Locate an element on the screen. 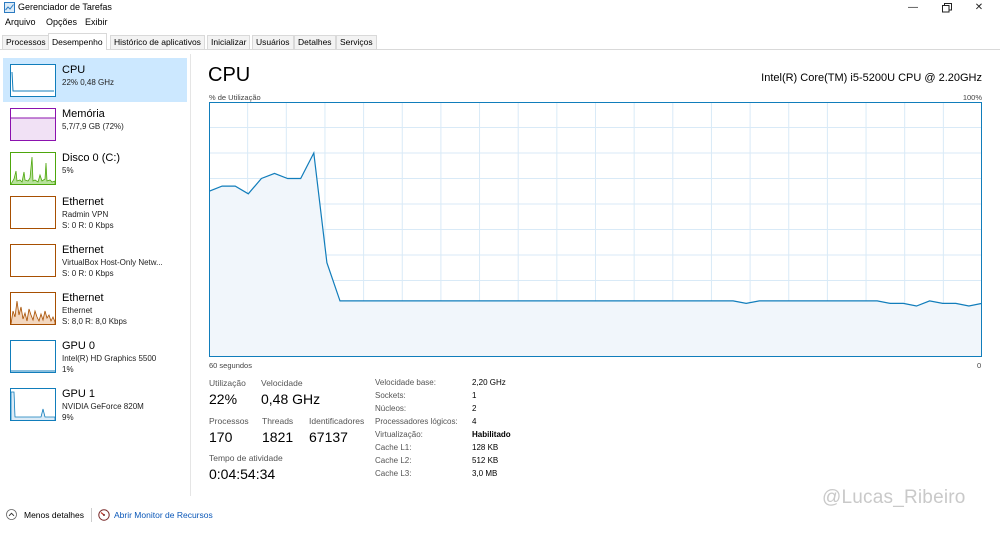 This screenshot has height=533, width=1000. spec-label: Processadores lógicos: is located at coordinates (416, 421).